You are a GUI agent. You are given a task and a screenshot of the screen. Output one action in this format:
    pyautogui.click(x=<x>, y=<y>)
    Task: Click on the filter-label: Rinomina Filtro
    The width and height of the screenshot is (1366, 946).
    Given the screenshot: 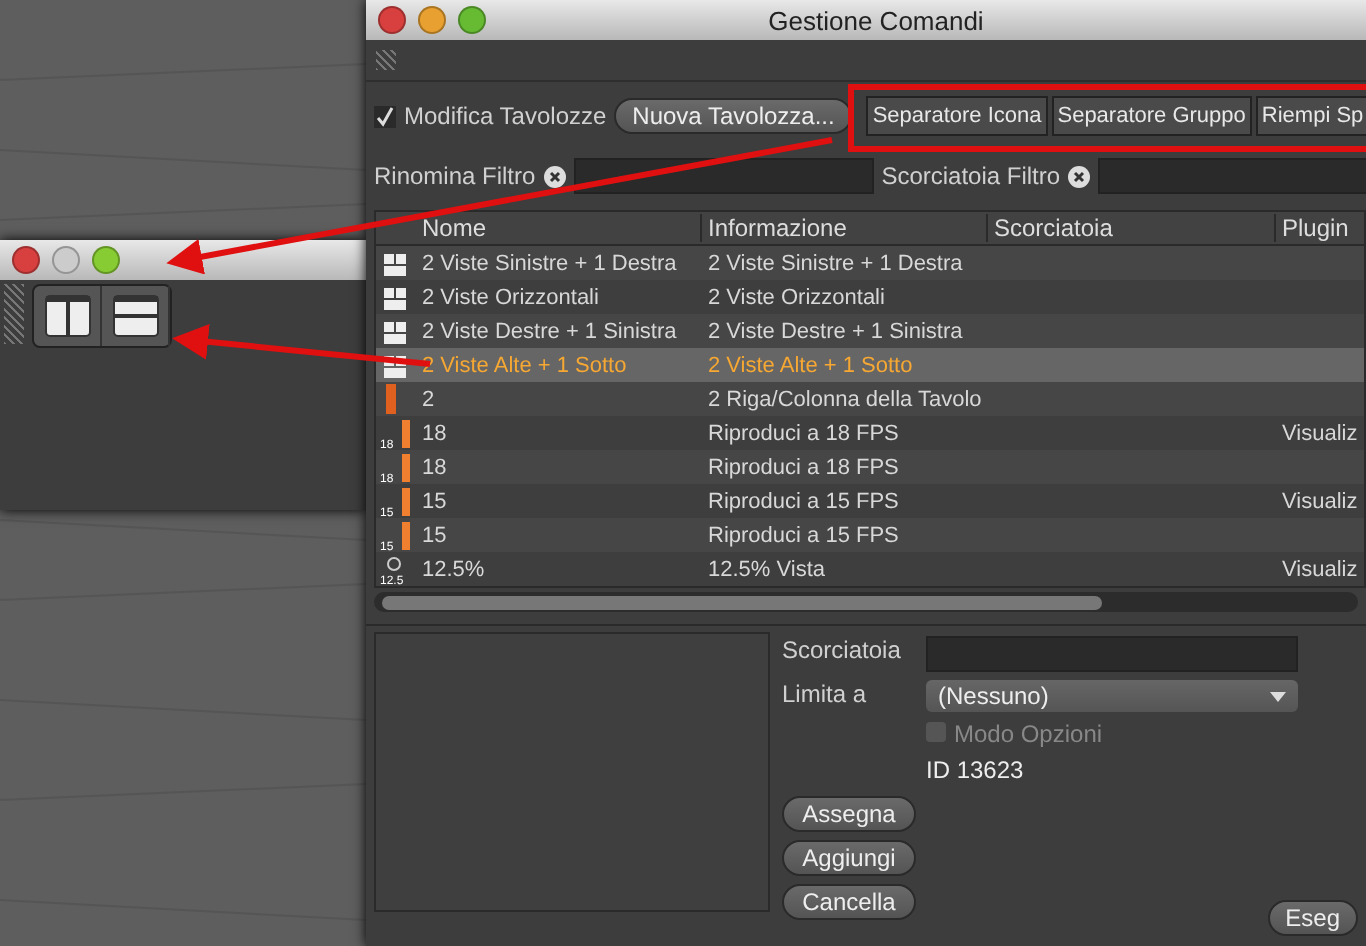 What is the action you would take?
    pyautogui.click(x=455, y=176)
    